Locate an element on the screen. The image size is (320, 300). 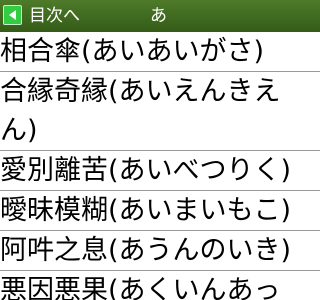
list-item-text-continued: ん) is located at coordinates (19, 130).